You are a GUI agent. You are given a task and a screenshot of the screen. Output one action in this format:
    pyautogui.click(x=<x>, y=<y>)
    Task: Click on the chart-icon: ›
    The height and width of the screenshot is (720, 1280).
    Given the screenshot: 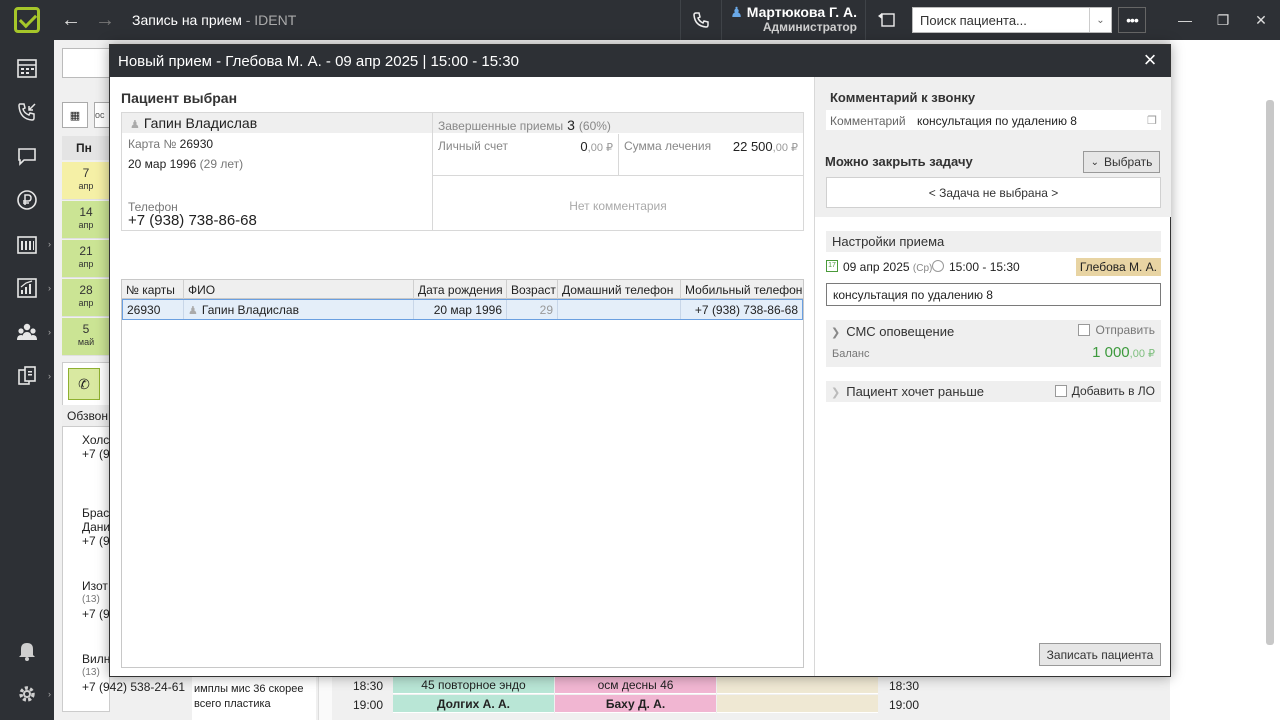 What is the action you would take?
    pyautogui.click(x=27, y=288)
    